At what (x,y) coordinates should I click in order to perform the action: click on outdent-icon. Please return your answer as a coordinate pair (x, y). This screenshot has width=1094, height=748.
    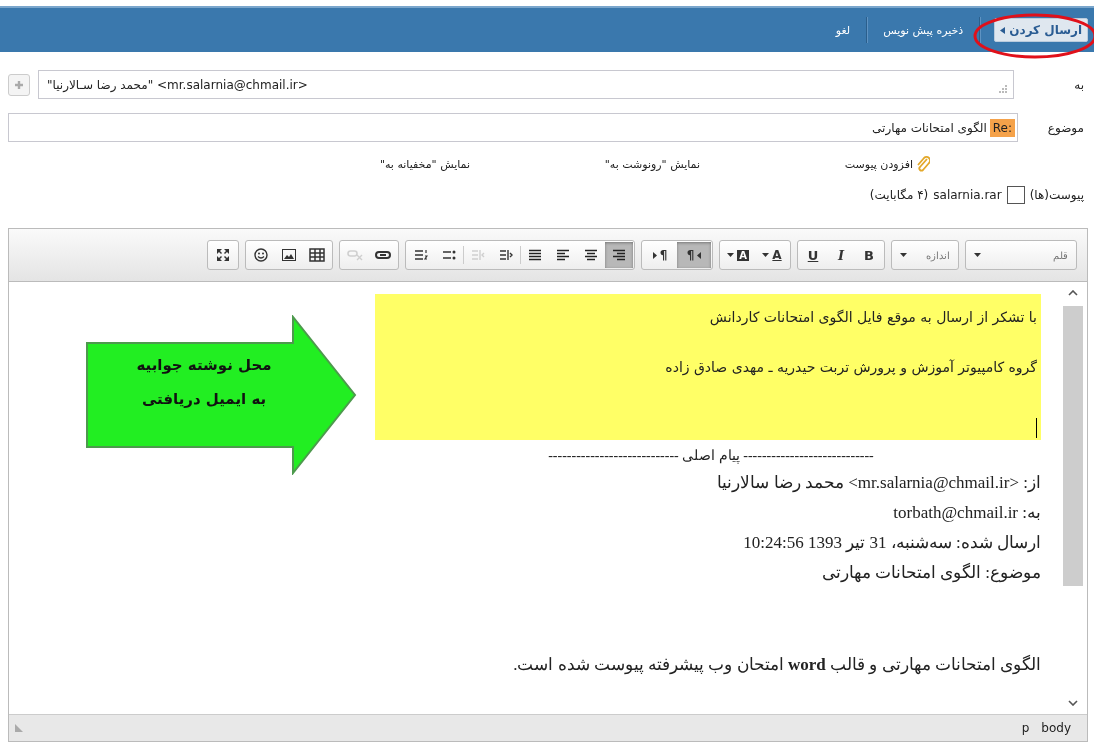
    Looking at the image, I should click on (478, 255).